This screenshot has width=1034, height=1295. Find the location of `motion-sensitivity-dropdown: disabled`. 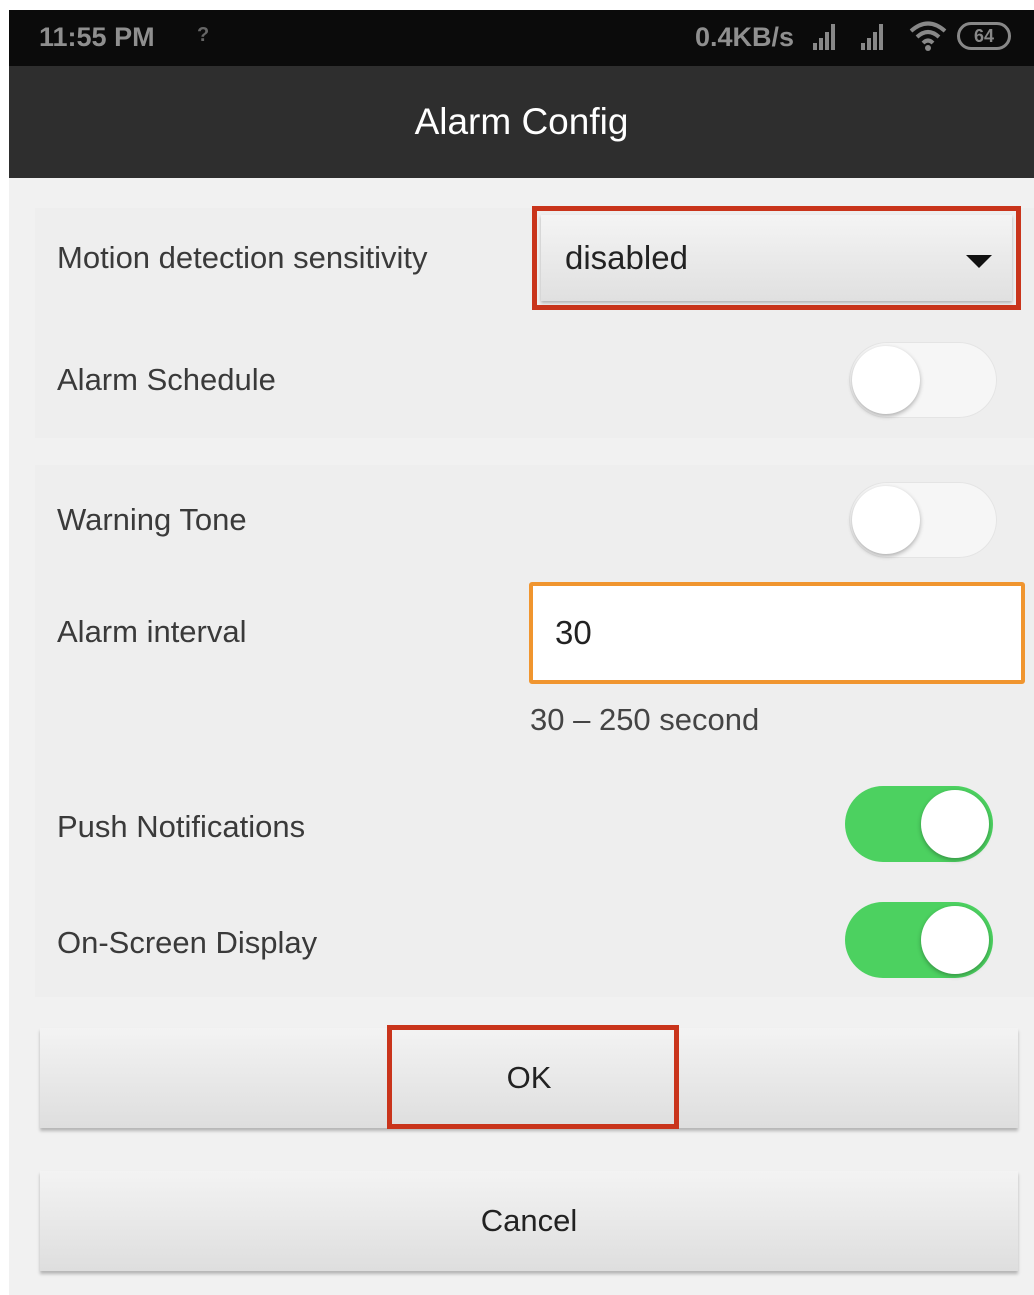

motion-sensitivity-dropdown: disabled is located at coordinates (776, 258).